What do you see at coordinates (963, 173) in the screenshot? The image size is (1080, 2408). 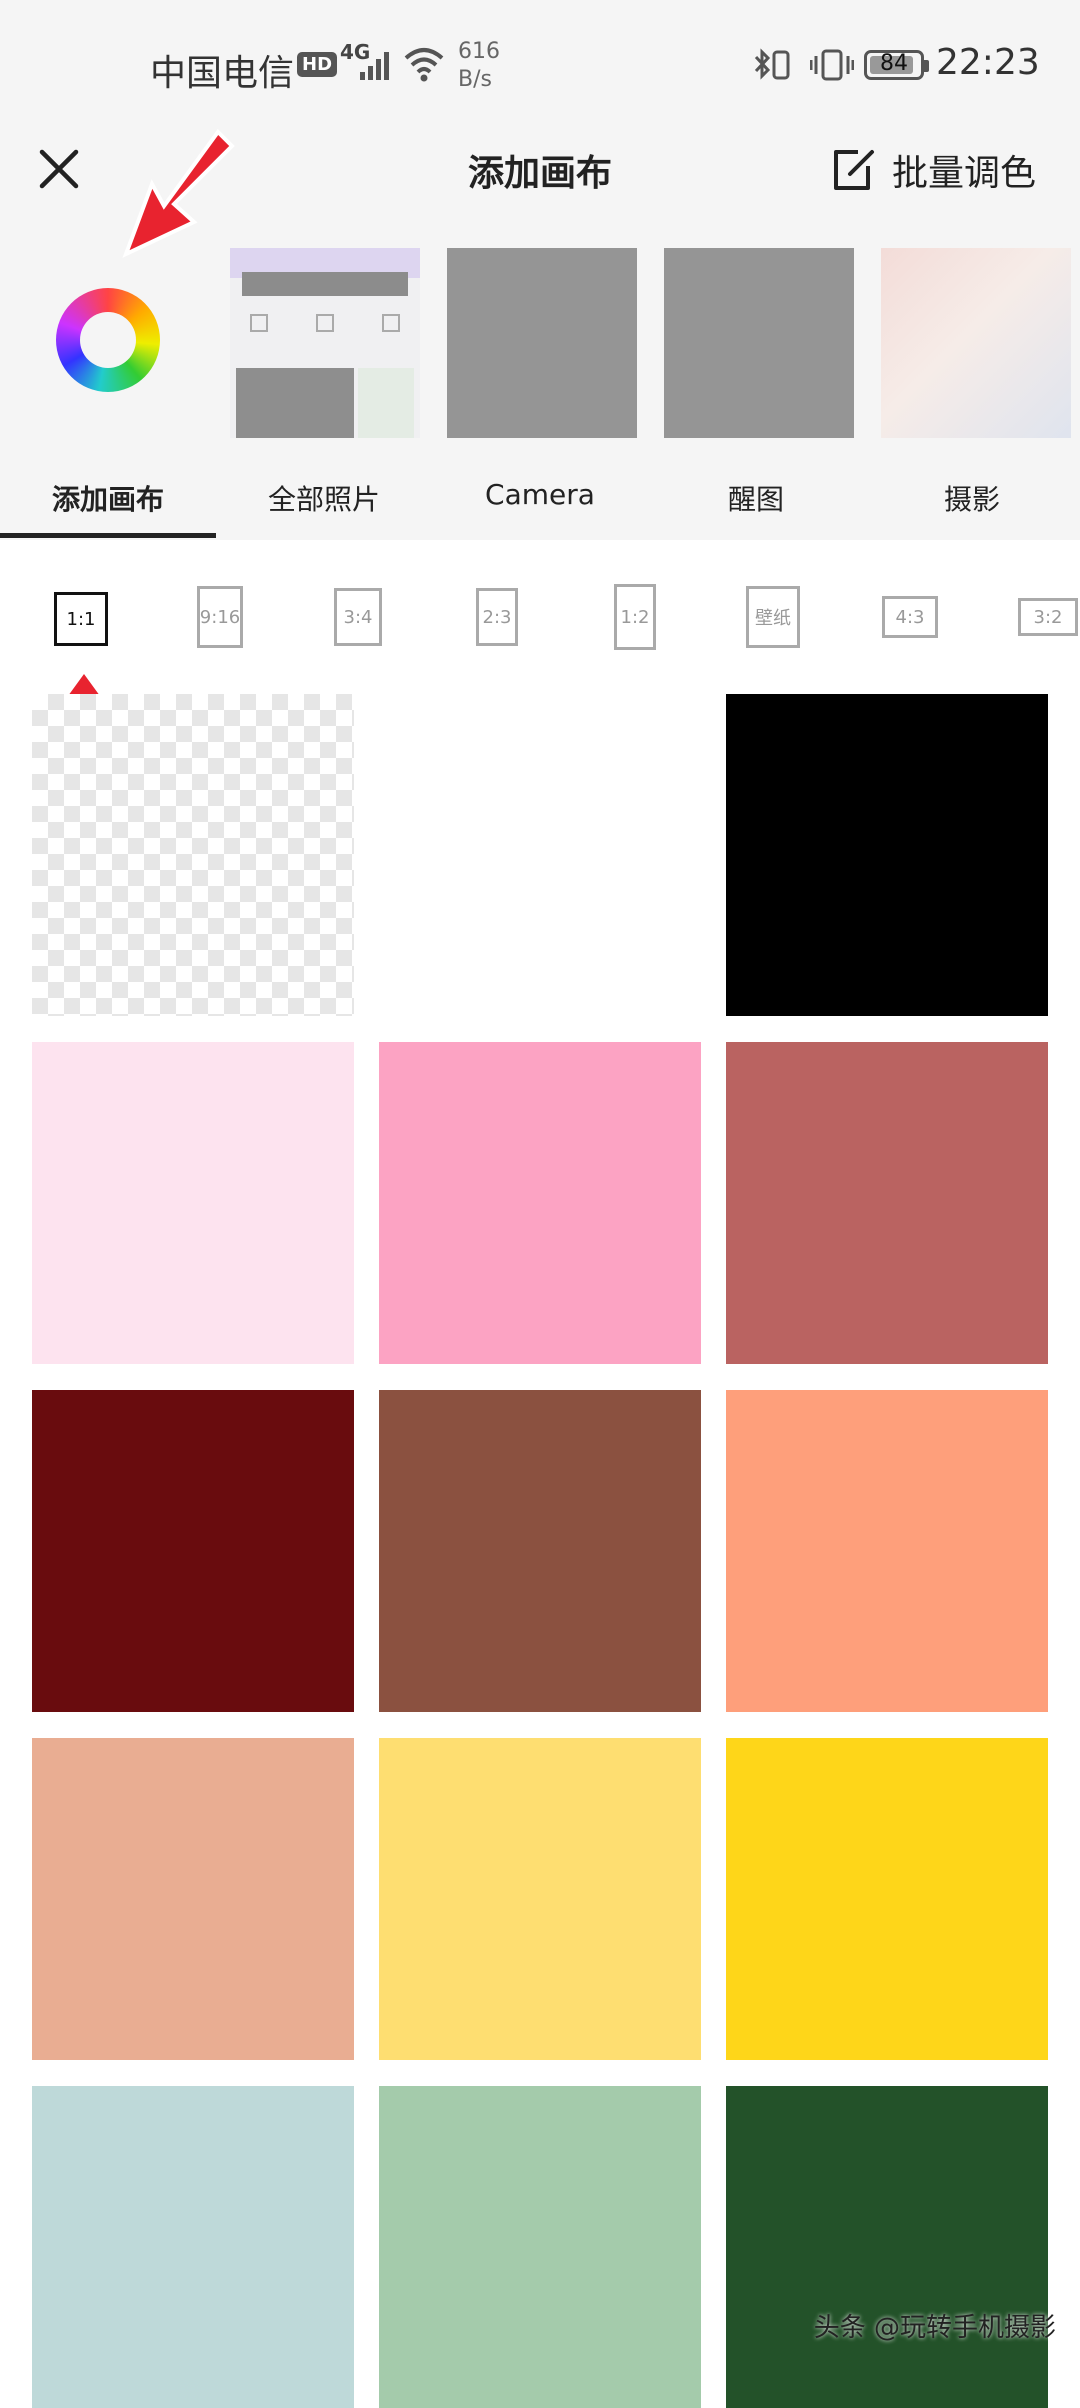 I see `batch-color-label: 批量调色` at bounding box center [963, 173].